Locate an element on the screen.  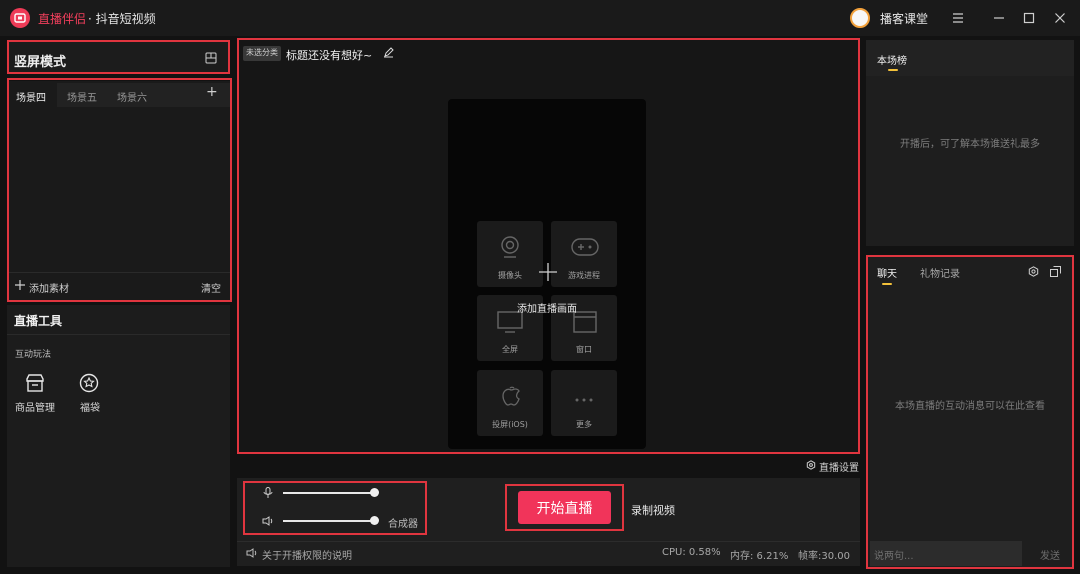
screen-mode-title: 竖屏模式 is located at coordinates (40, 62).